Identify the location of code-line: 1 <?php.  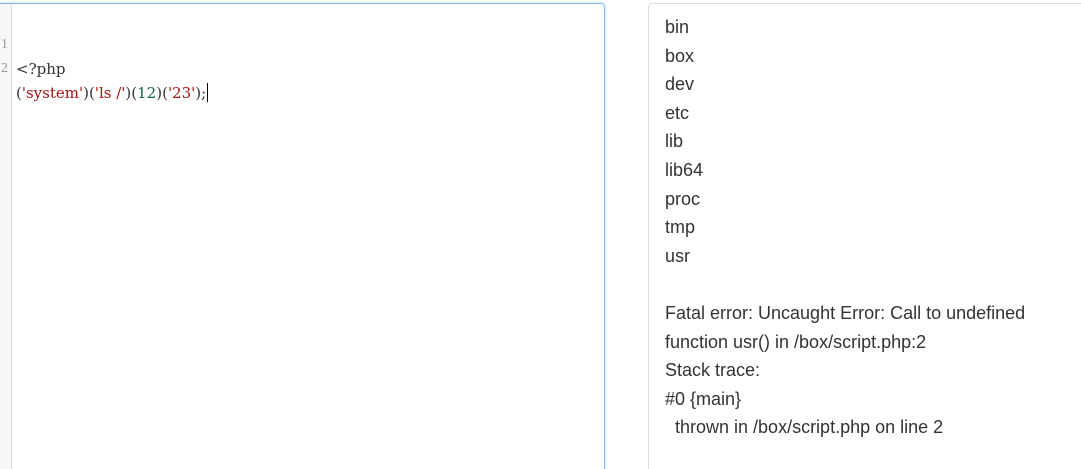
(32, 43).